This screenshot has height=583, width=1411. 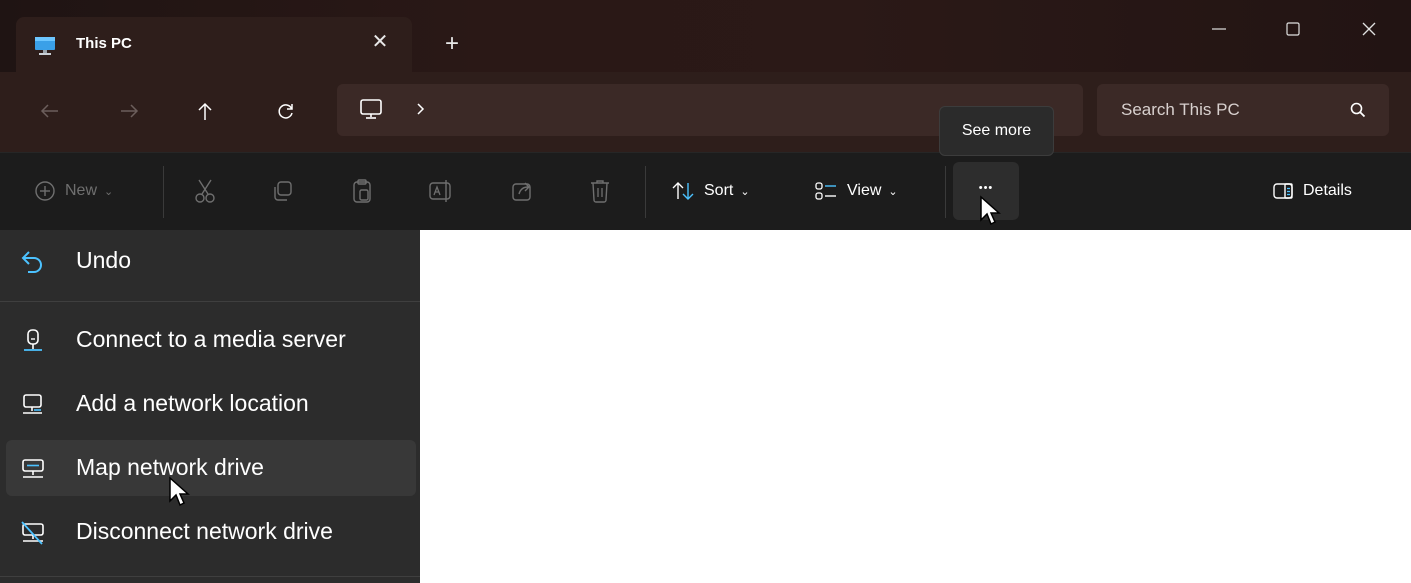 I want to click on title-bar: This PC ✕ +, so click(x=705, y=36).